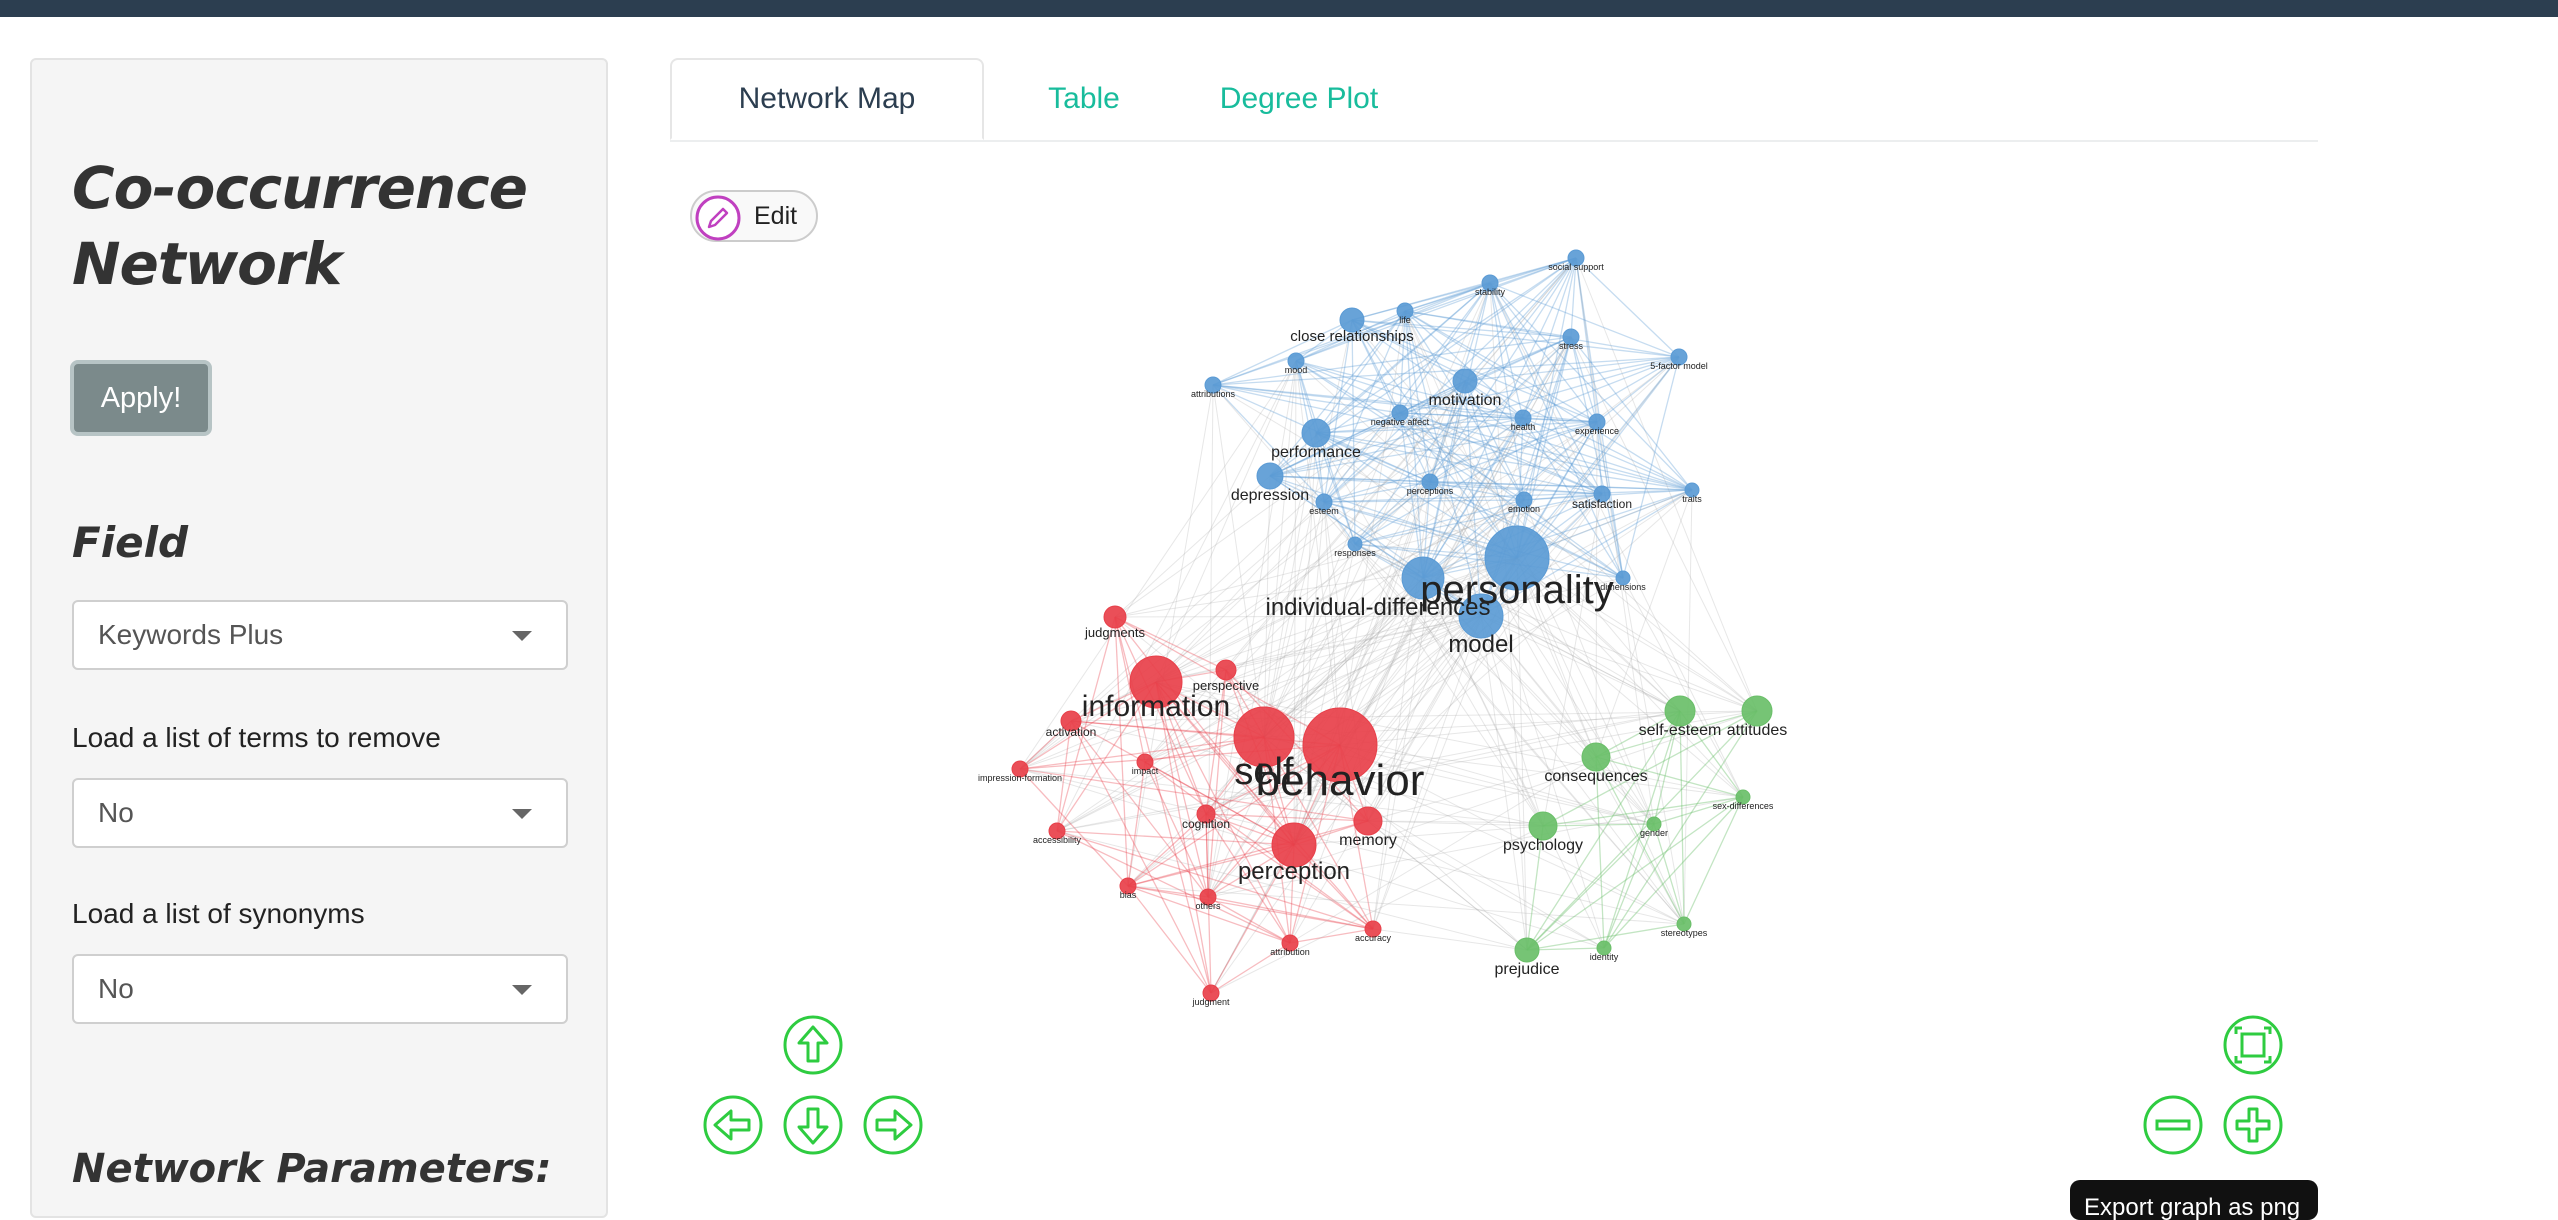 This screenshot has height=1220, width=2558. What do you see at coordinates (1355, 553) in the screenshot?
I see `node-label: responses` at bounding box center [1355, 553].